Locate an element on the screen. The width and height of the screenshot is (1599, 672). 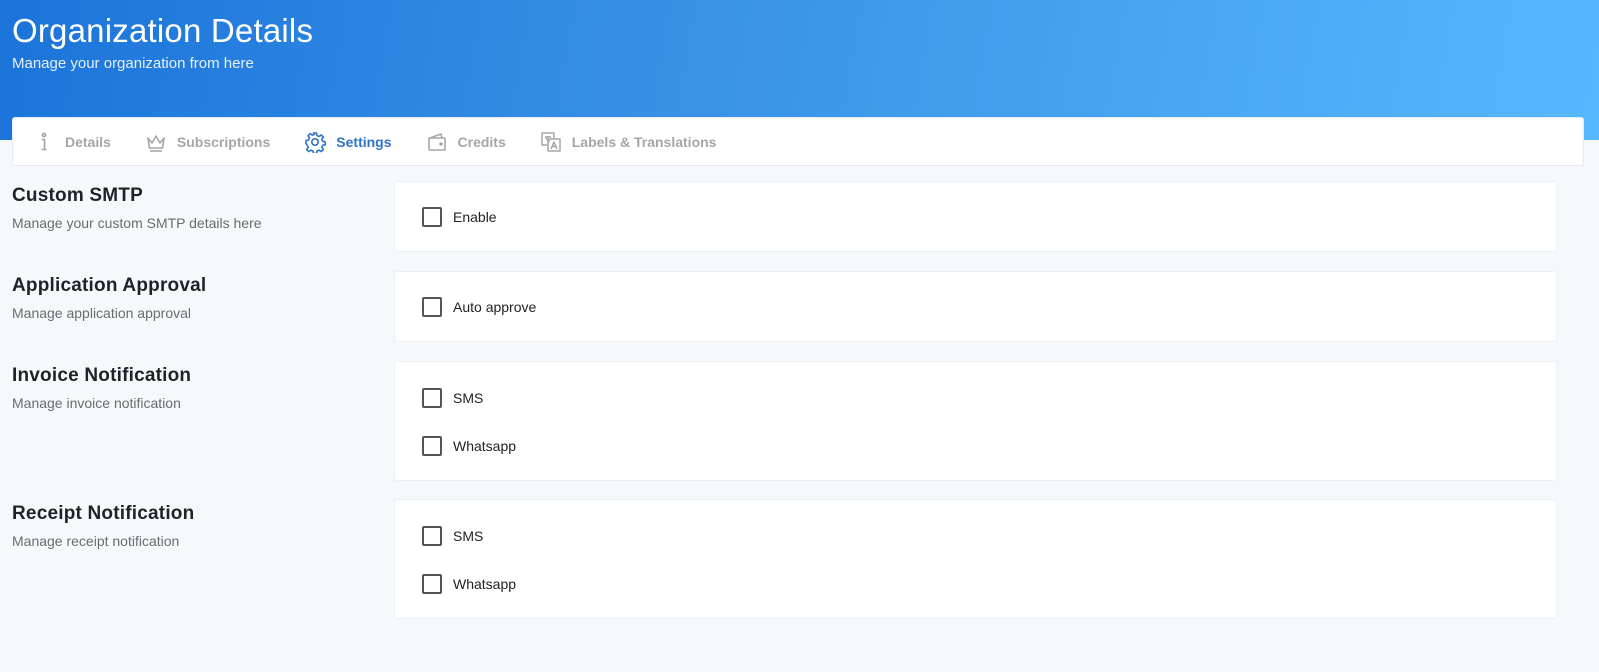
gear-icon is located at coordinates (315, 142).